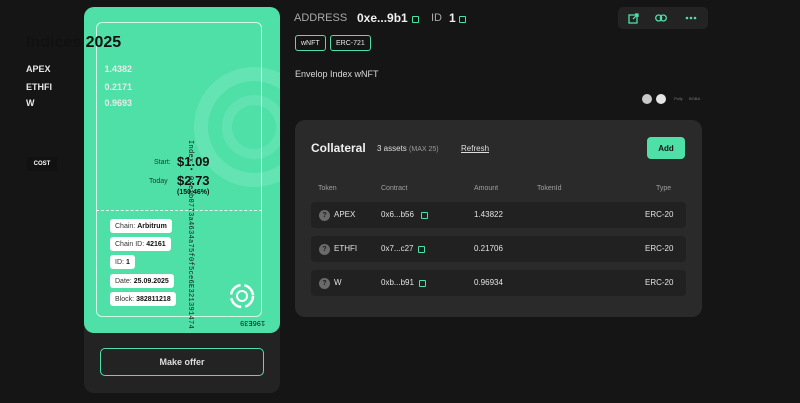 The image size is (800, 403). I want to click on column-header-contract: Contract, so click(394, 188).